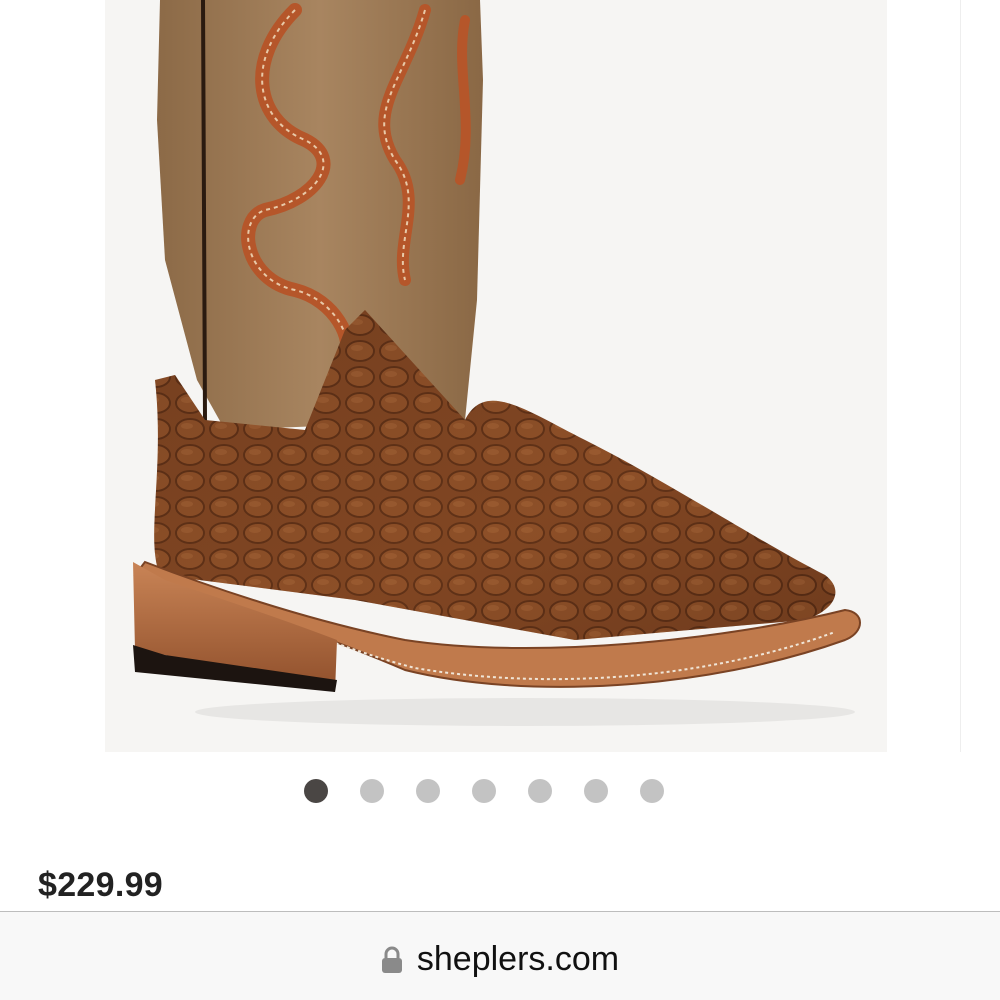 The width and height of the screenshot is (1000, 1000). I want to click on browser-address-bar: sheplers.com, so click(500, 956).